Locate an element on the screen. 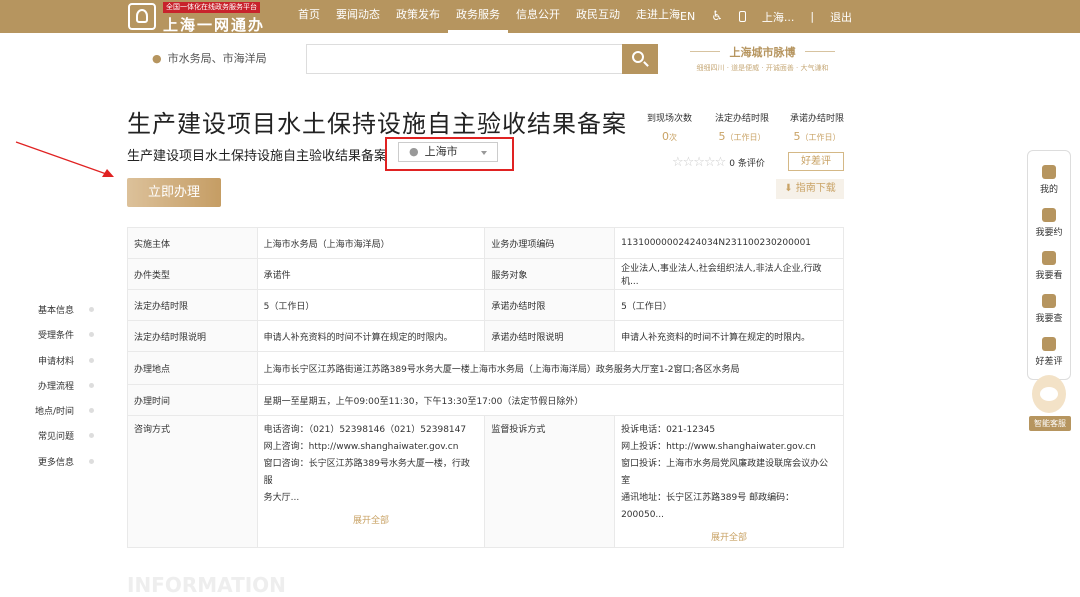  download-icon: ⬇ is located at coordinates (790, 188).